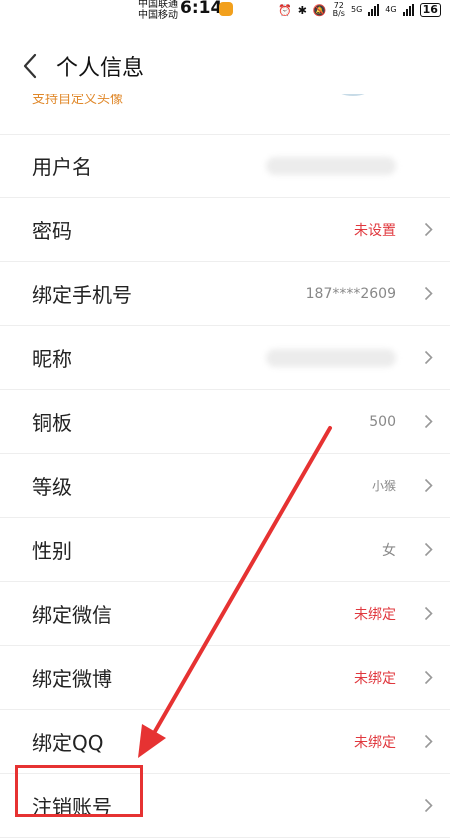 The width and height of the screenshot is (450, 838). What do you see at coordinates (201, 9) in the screenshot?
I see `status-time: 6:14` at bounding box center [201, 9].